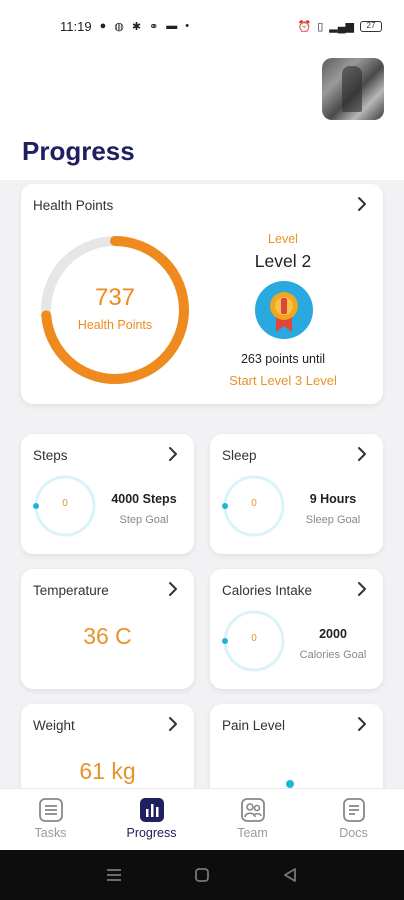 This screenshot has width=404, height=900. What do you see at coordinates (283, 239) in the screenshot?
I see `level-caption: Level` at bounding box center [283, 239].